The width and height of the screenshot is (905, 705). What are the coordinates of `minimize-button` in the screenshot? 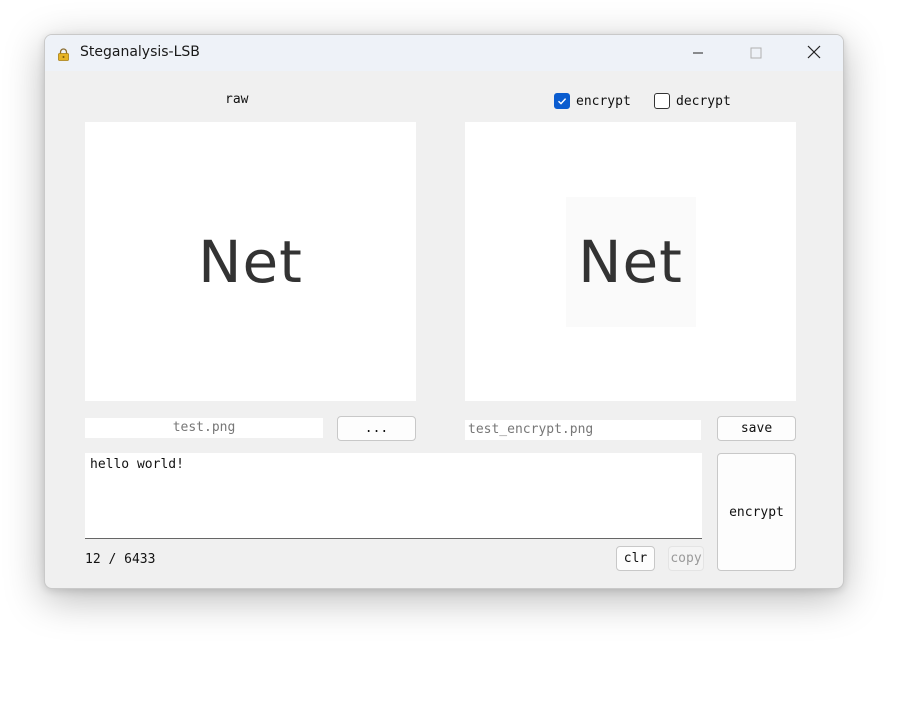 It's located at (698, 53).